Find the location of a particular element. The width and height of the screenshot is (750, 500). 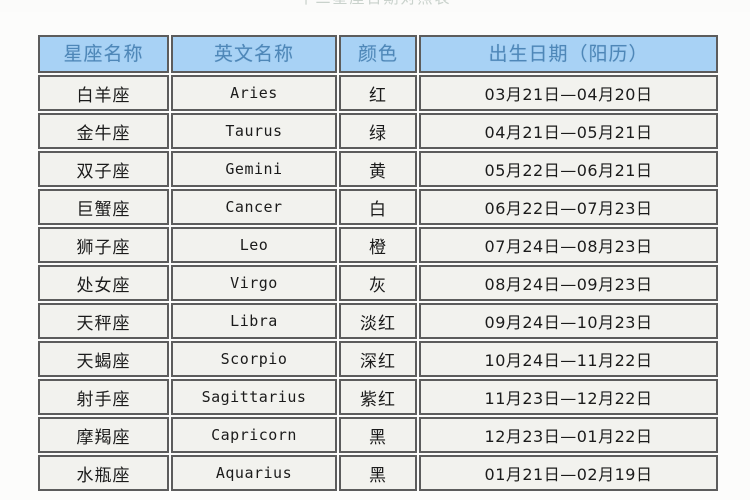

table-header: 星座名称 英文名称 颜色 出生日期（阳历） is located at coordinates (378, 54).